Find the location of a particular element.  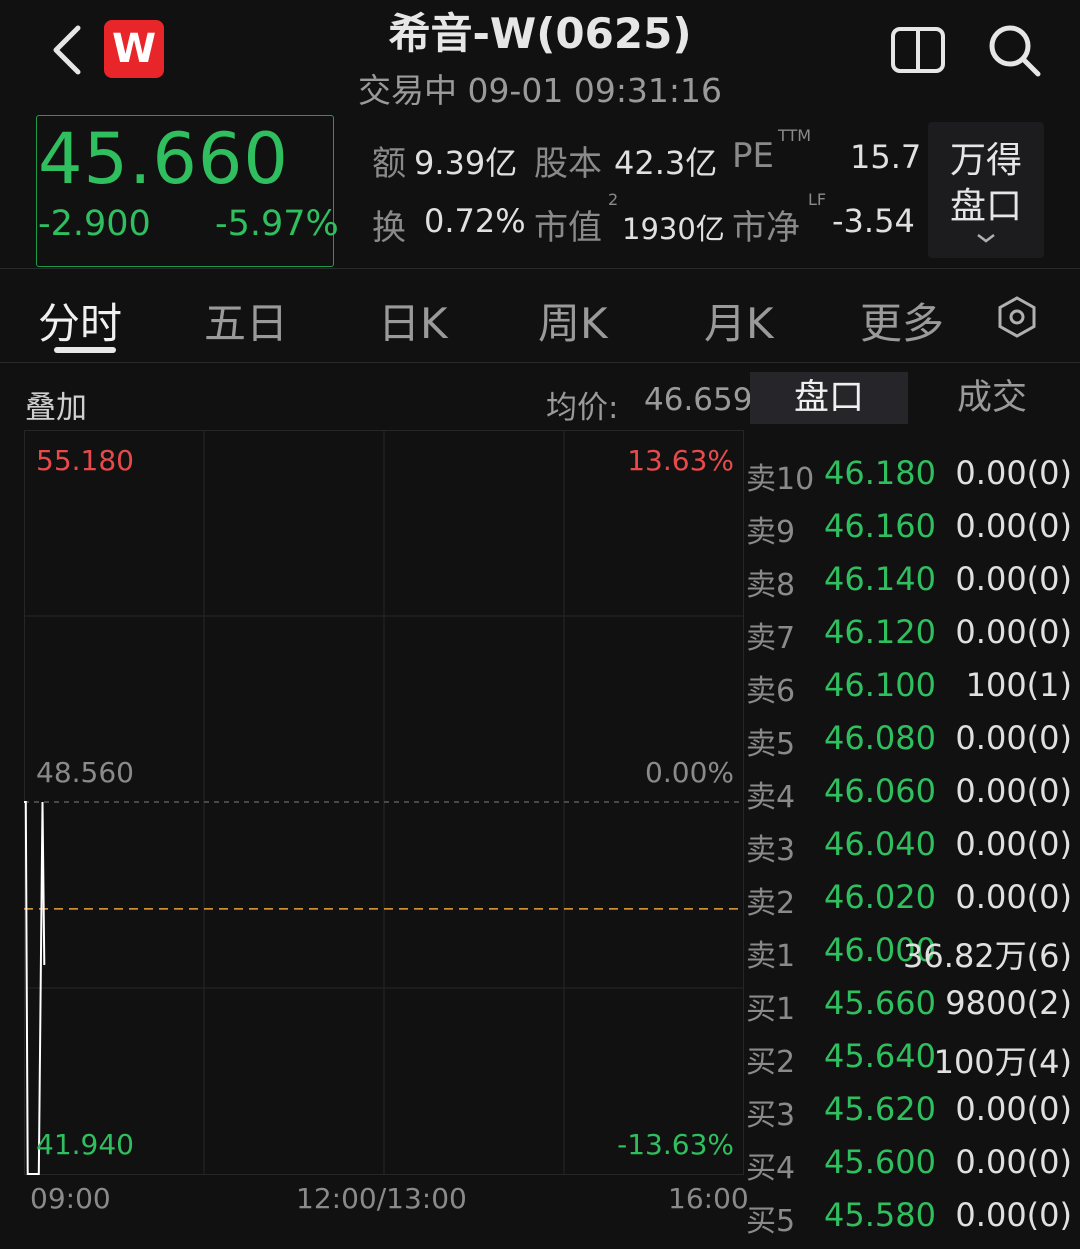

order-book-row: 买5 45.580 0.00(0) is located at coordinates (911, 1222).